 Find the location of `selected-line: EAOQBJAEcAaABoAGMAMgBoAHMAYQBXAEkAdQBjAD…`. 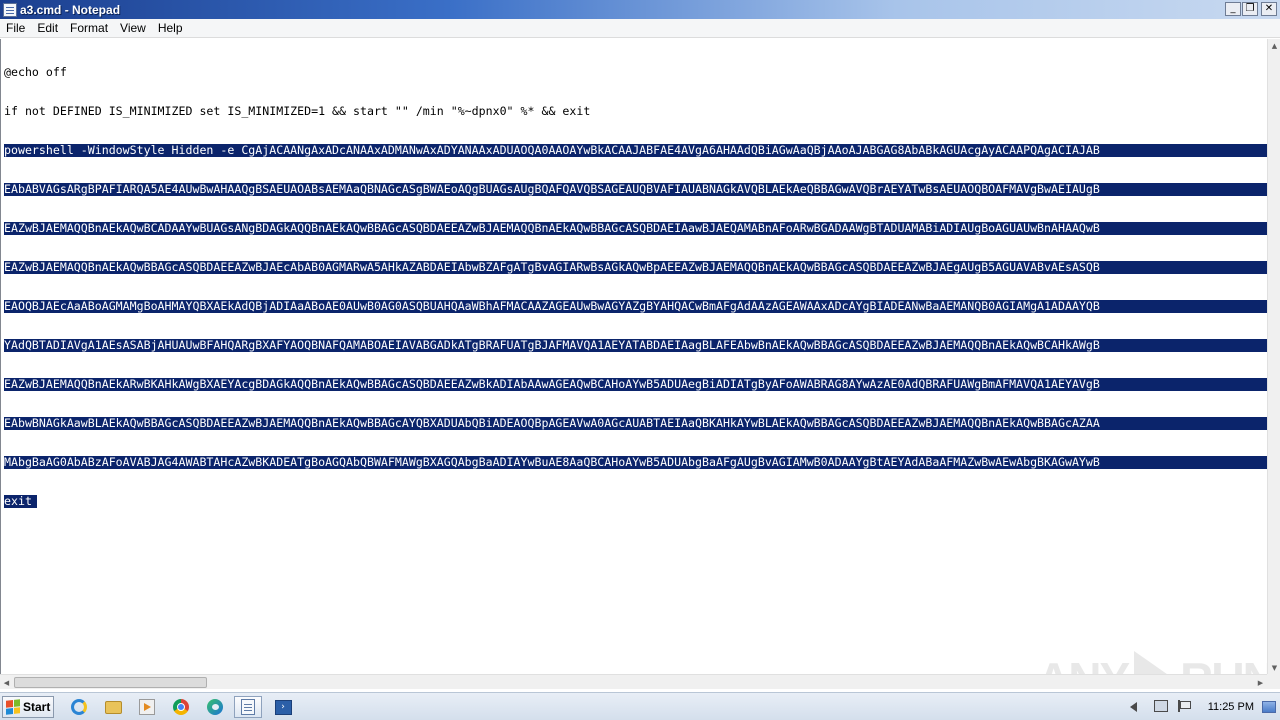

selected-line: EAOQBJAEcAaABoAGMAMgBoAHMAYQBXAEkAdQBjAD… is located at coordinates (635, 306).